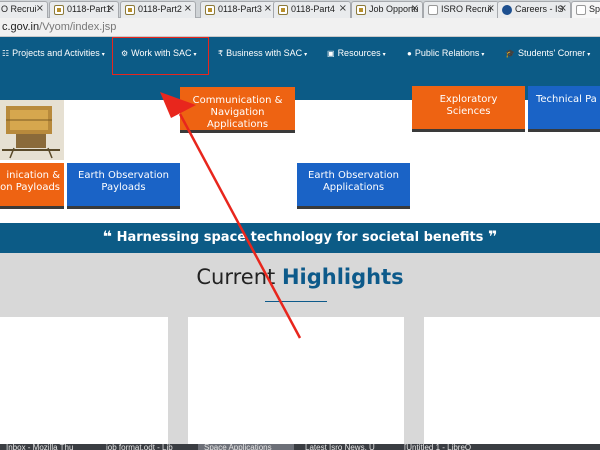  I want to click on tile-label-line: Payloads, so click(123, 187).